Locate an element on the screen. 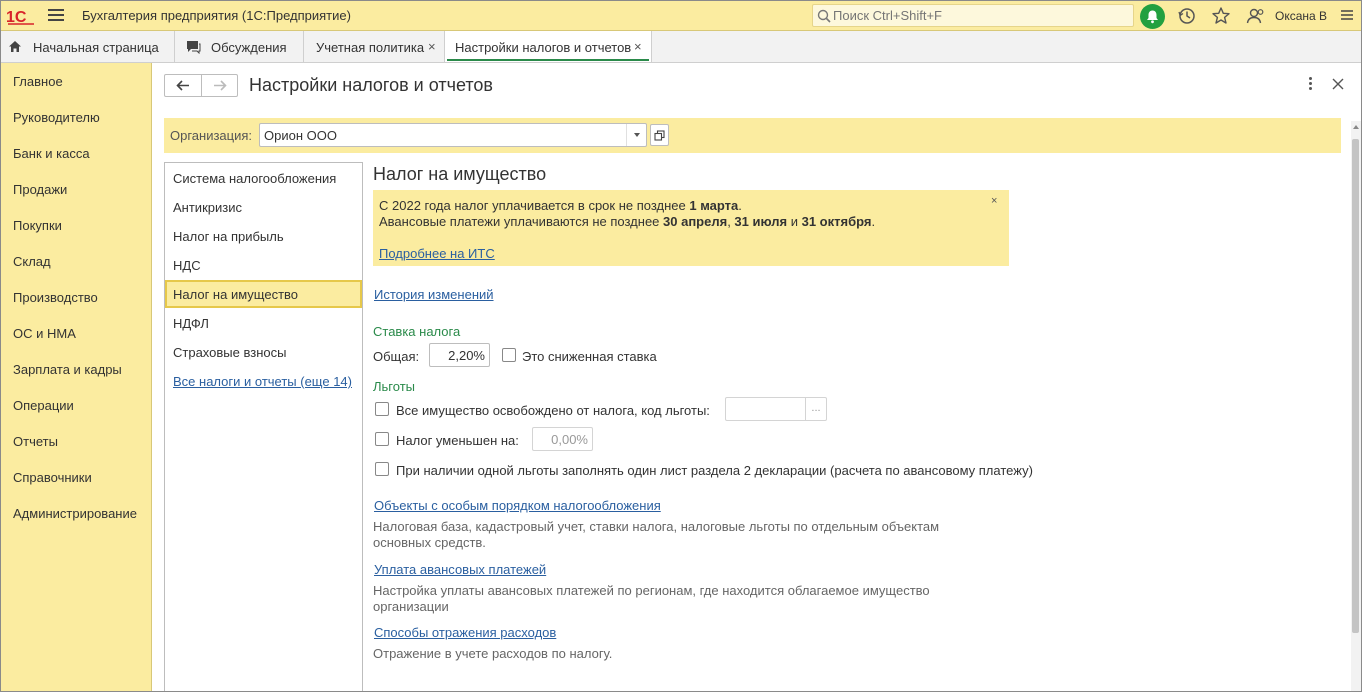  sidebar-item-purchases: Покупки is located at coordinates (37, 225).